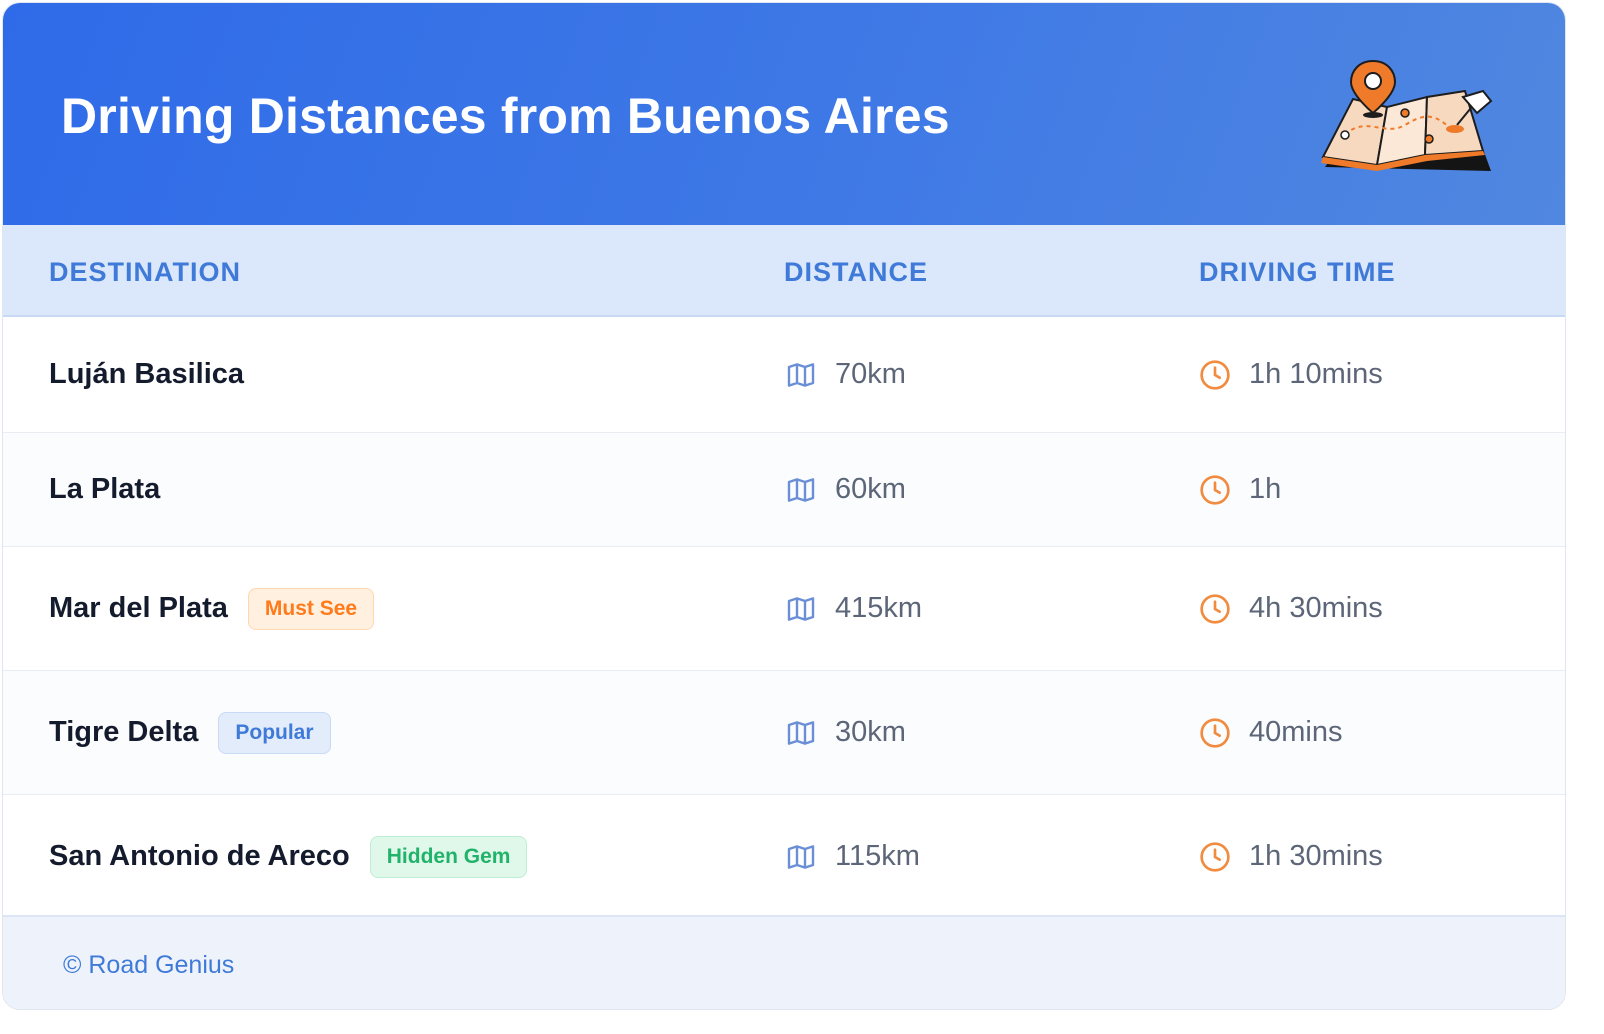 This screenshot has width=1604, height=1034. Describe the element at coordinates (1296, 732) in the screenshot. I see `driving-time-value: 40mins` at that location.